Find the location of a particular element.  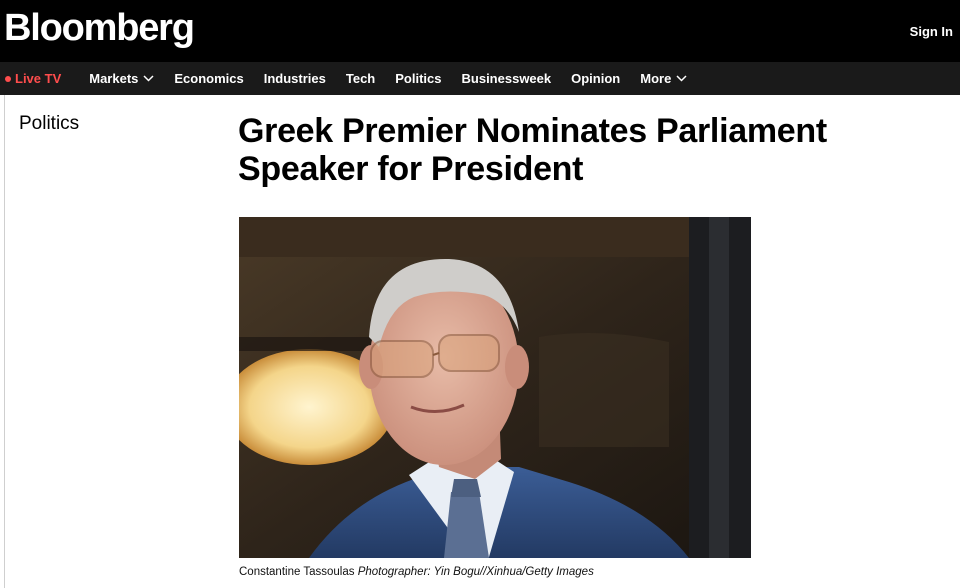

nav-item-politics: Politics is located at coordinates (418, 78).